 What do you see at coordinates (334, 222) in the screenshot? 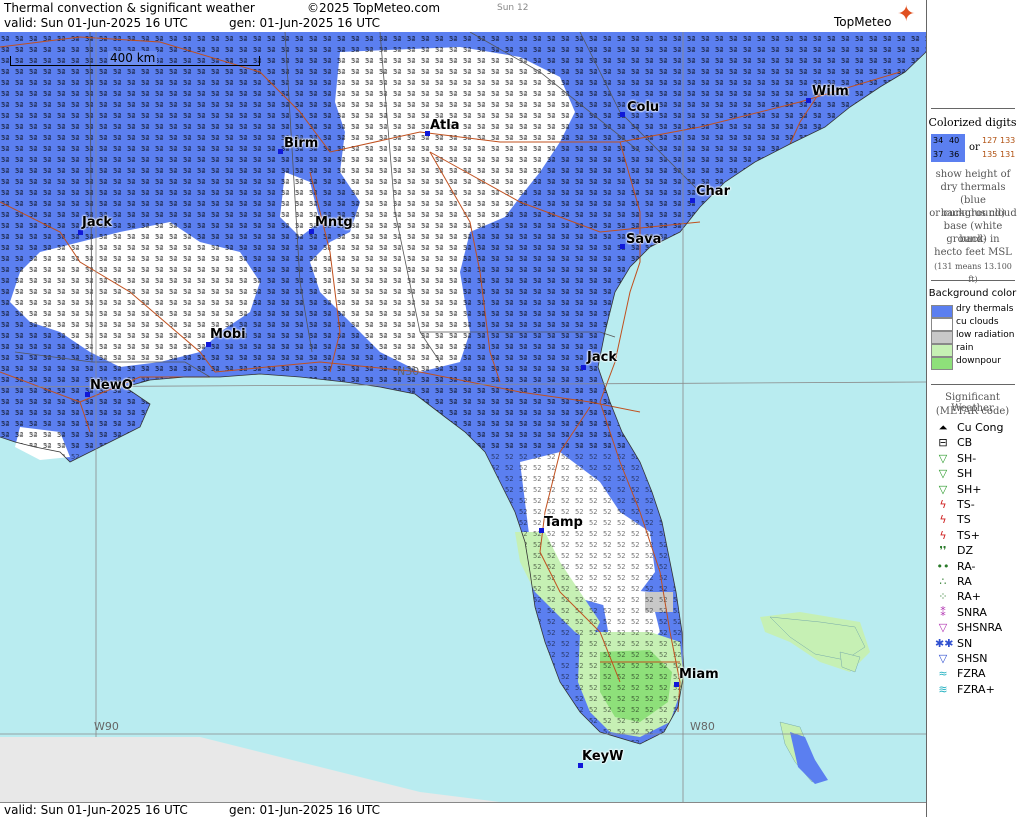
I see `city-mntg: Mntg` at bounding box center [334, 222].